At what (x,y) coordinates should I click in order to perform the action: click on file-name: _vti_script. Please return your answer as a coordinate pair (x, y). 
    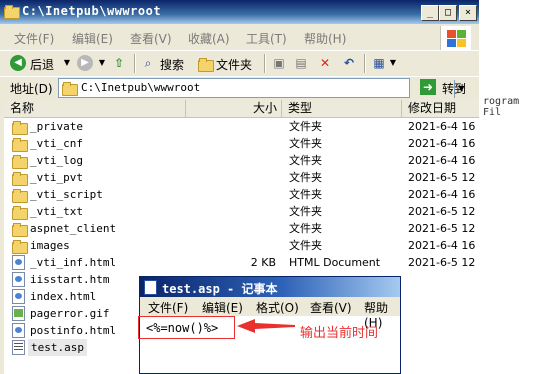
    Looking at the image, I should click on (66, 194).